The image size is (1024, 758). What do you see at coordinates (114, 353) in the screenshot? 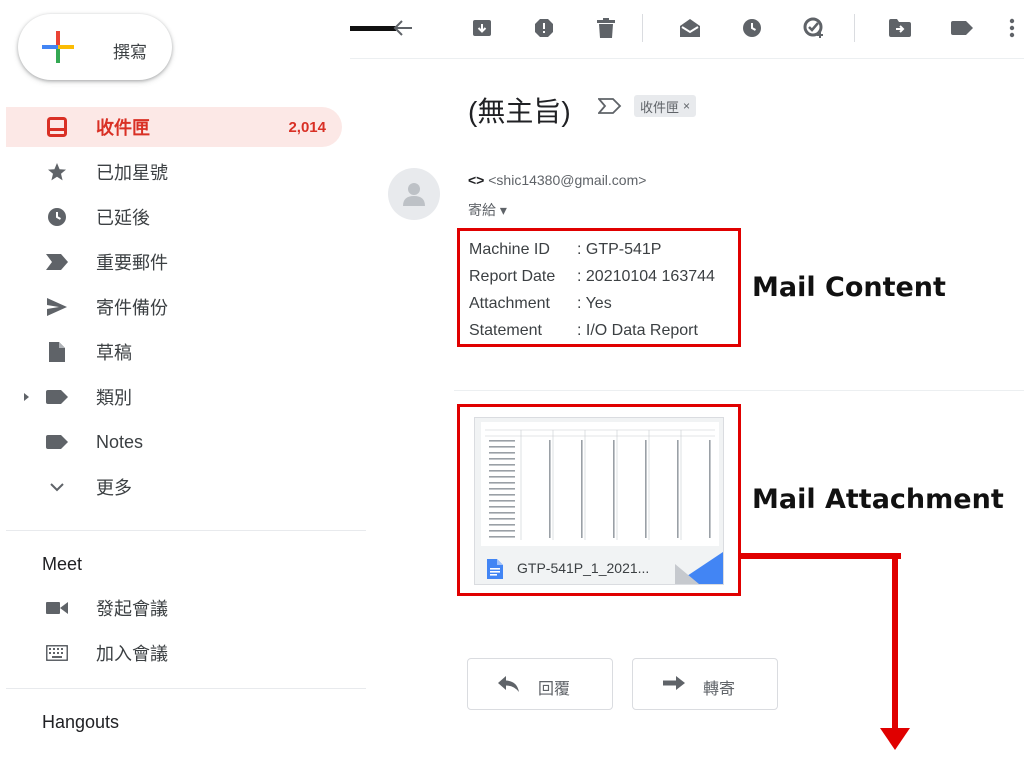
I see `sidebar-item-label: 草稿` at bounding box center [114, 353].